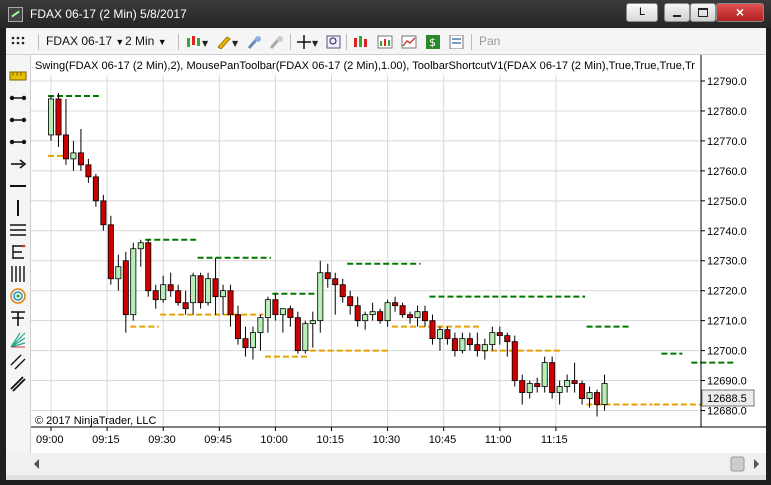 The image size is (771, 485). Describe the element at coordinates (677, 12) in the screenshot. I see `minimize-button` at that location.